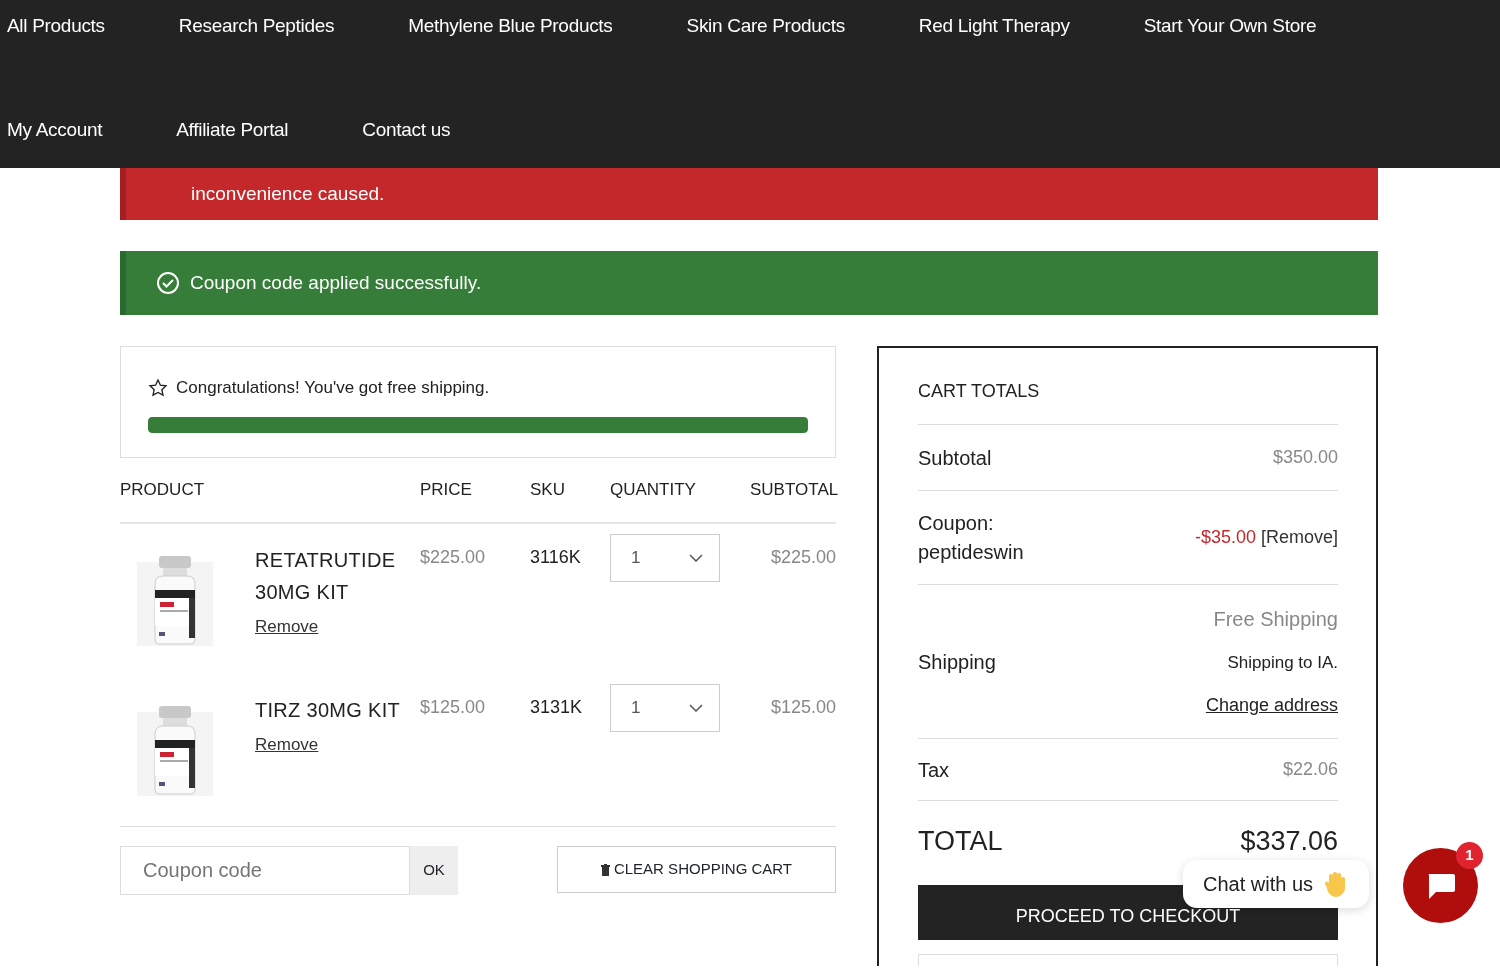 This screenshot has height=968, width=1500. Describe the element at coordinates (288, 193) in the screenshot. I see `alert-text: inconvenience caused.` at that location.